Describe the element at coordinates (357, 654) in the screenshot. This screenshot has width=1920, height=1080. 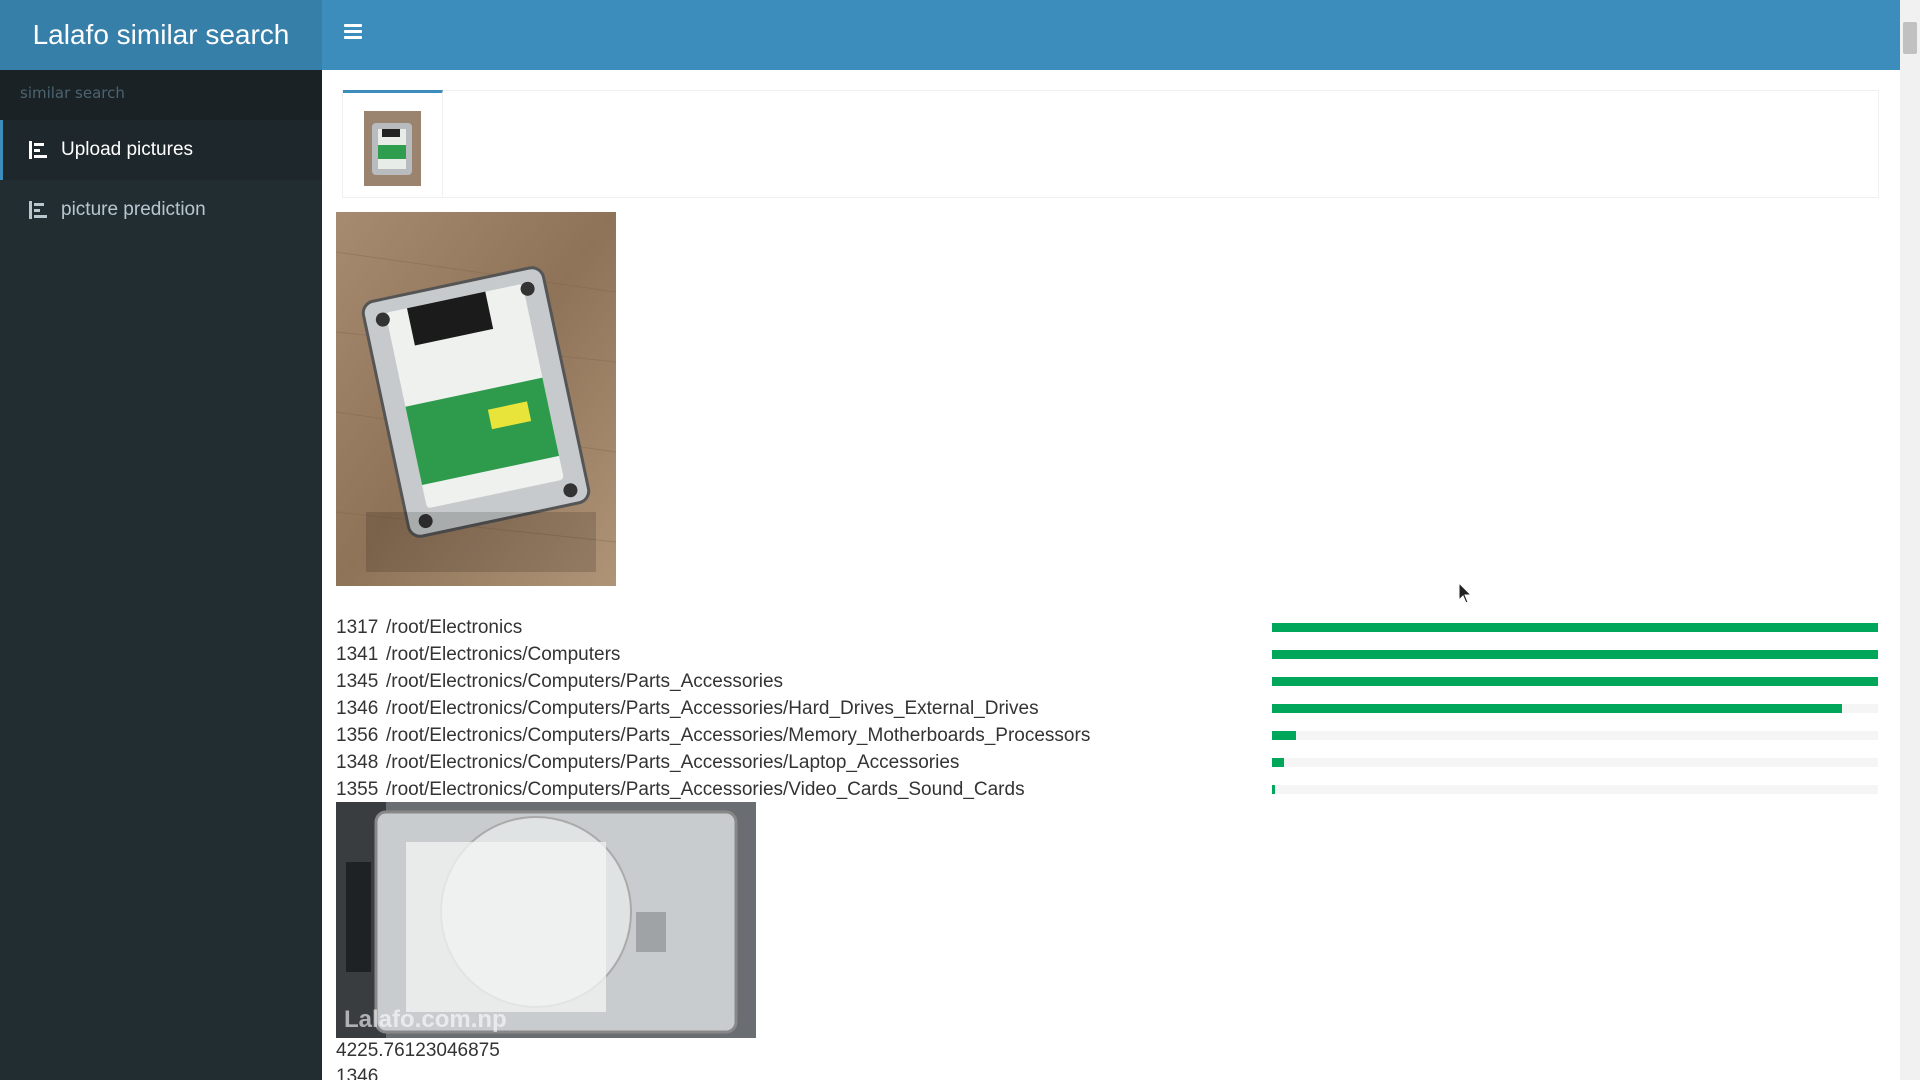
I see `category-id: 1341` at that location.